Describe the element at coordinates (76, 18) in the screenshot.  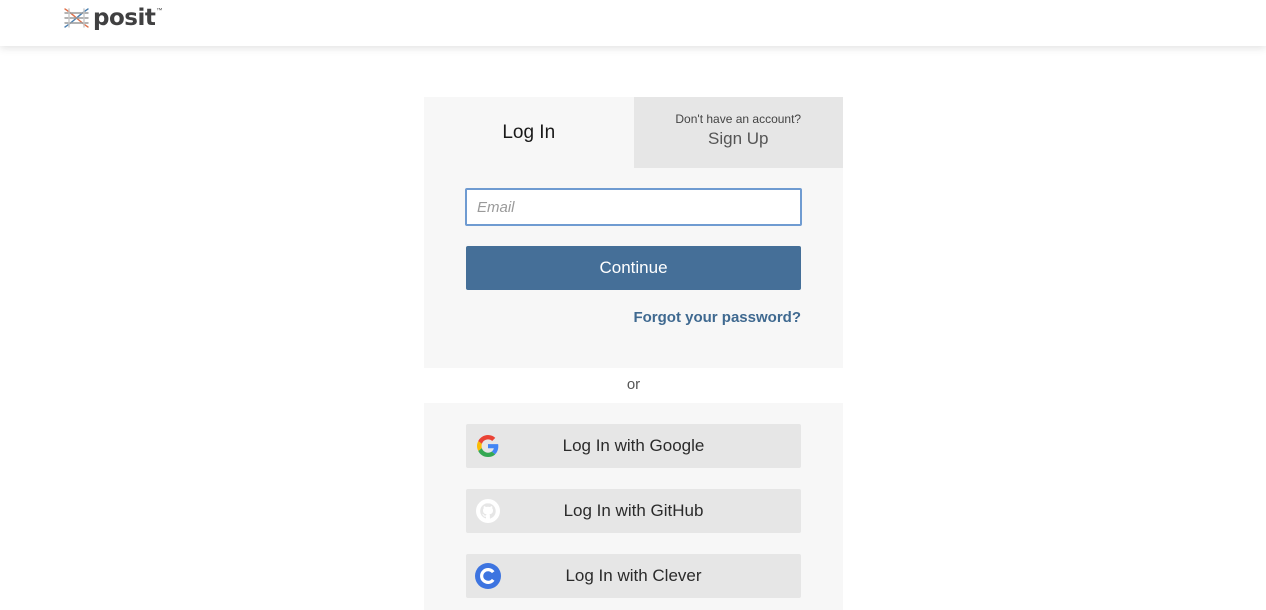
I see `posit-logo-icon` at that location.